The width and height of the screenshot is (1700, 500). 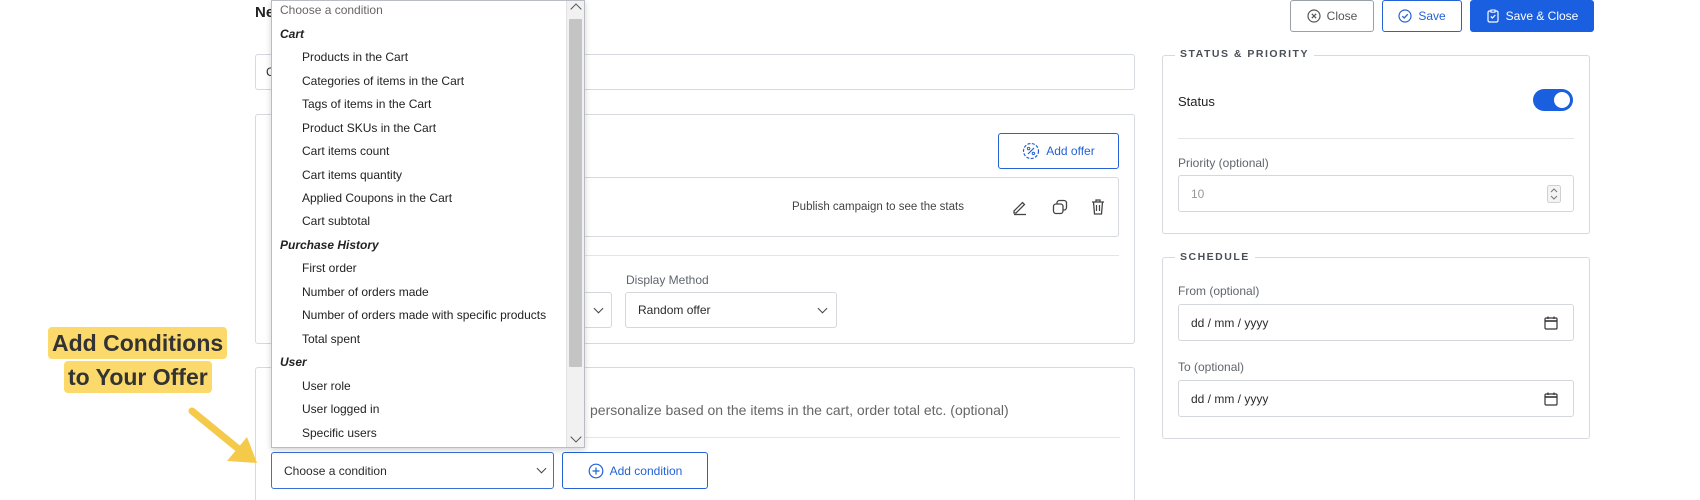 I want to click on delete-trash-icon, so click(x=1098, y=207).